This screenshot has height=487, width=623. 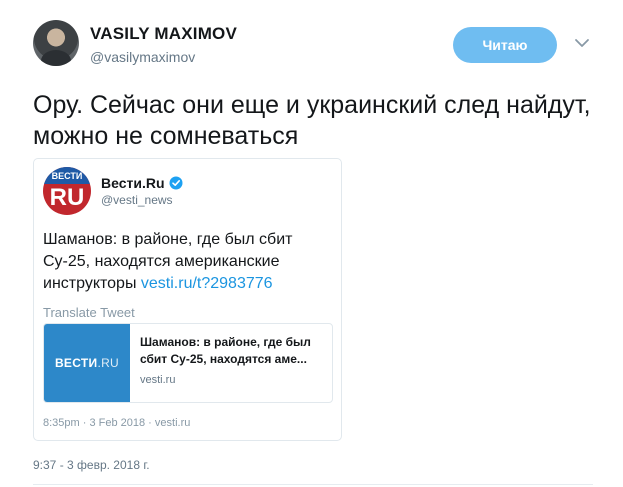 What do you see at coordinates (158, 380) in the screenshot?
I see `link-preview-domain: vesti.ru` at bounding box center [158, 380].